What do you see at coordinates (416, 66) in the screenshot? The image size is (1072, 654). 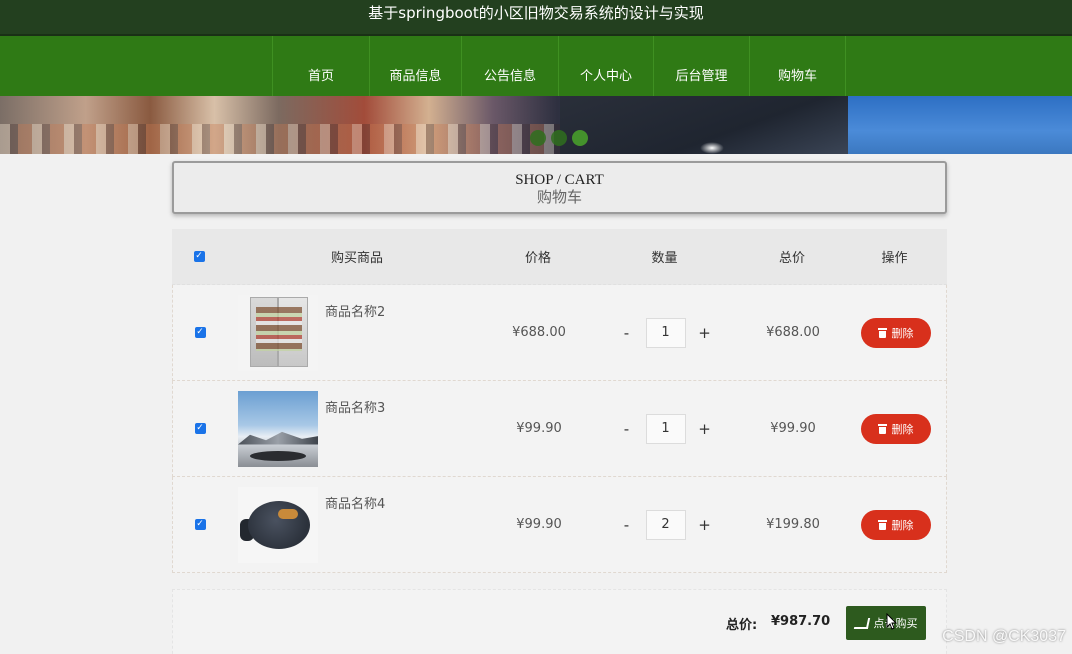 I see `nav-item-products: 商品信息` at bounding box center [416, 66].